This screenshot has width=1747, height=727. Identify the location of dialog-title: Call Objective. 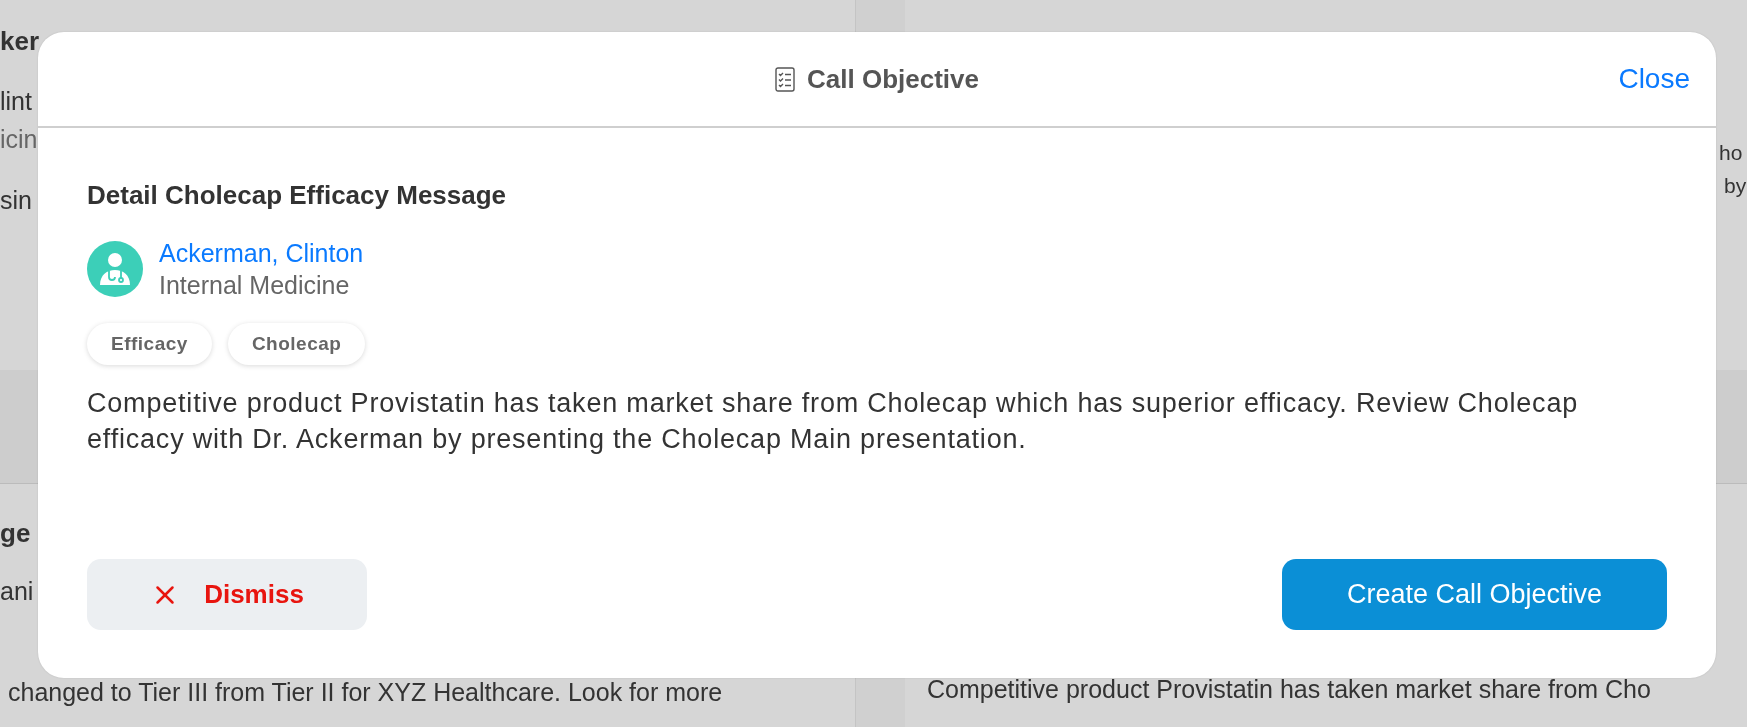
(893, 79).